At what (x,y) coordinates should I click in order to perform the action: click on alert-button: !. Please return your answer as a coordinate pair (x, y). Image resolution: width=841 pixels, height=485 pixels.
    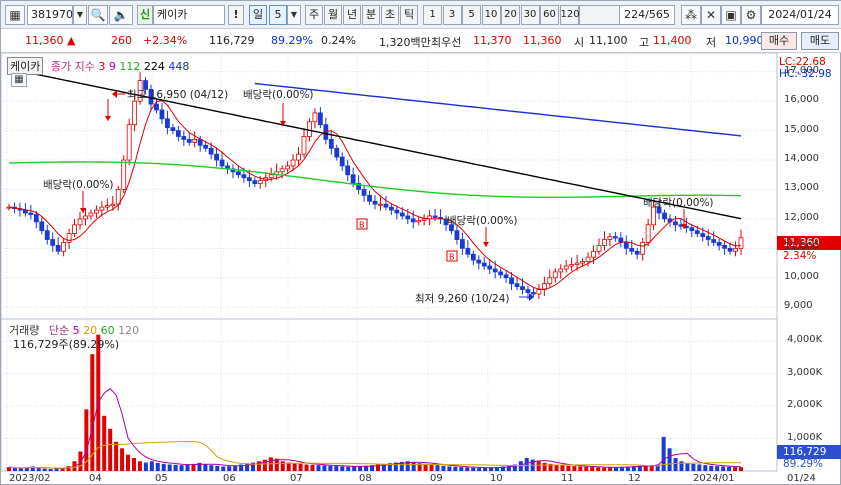
    Looking at the image, I should click on (236, 15).